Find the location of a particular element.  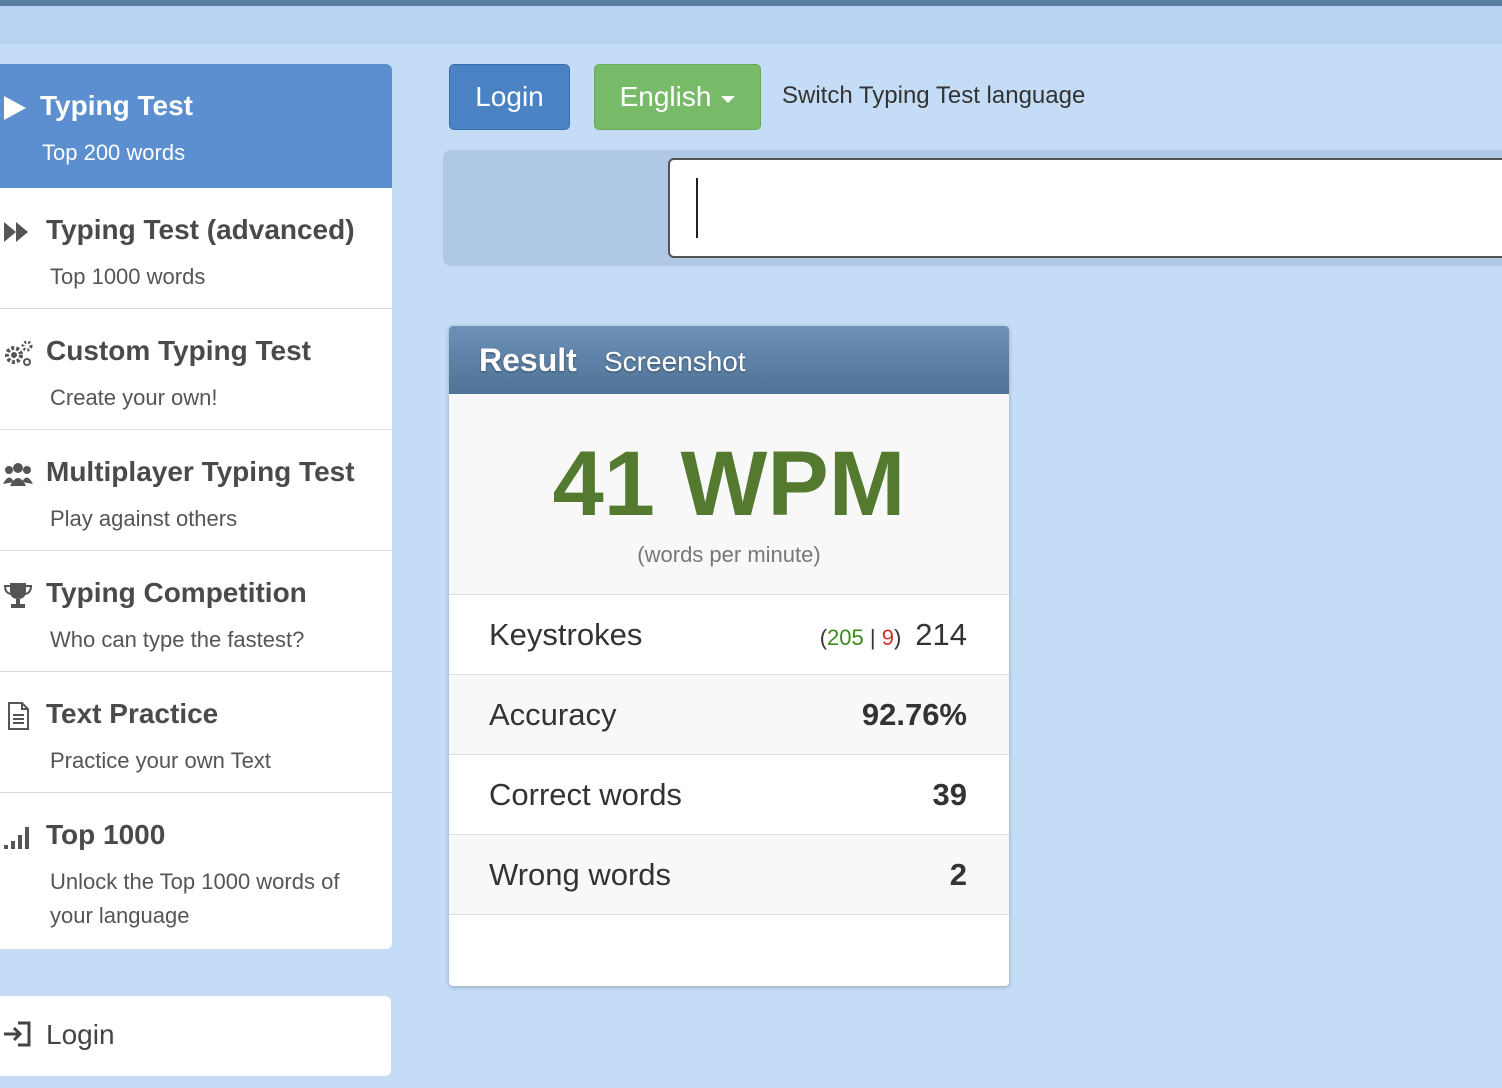

accuracy-row: Accuracy 92.76% is located at coordinates (729, 715).